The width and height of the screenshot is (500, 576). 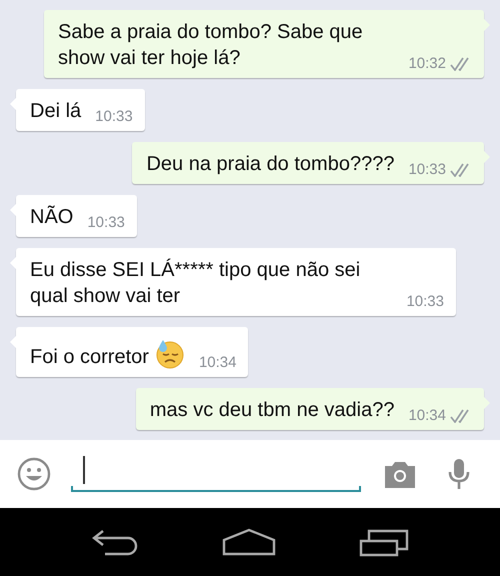 What do you see at coordinates (52, 217) in the screenshot?
I see `message-text: NÃO` at bounding box center [52, 217].